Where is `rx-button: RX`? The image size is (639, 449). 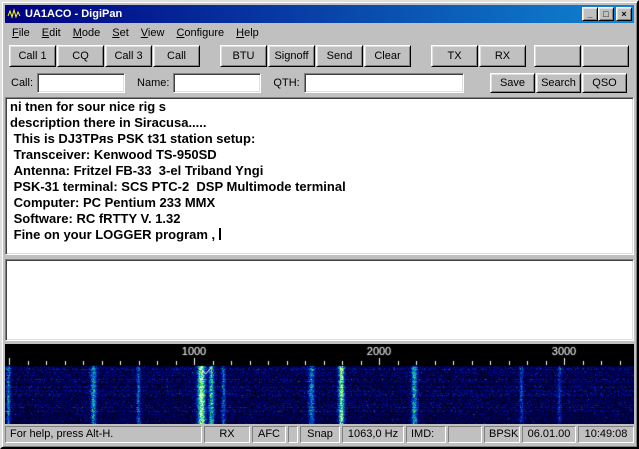
rx-button: RX is located at coordinates (502, 55).